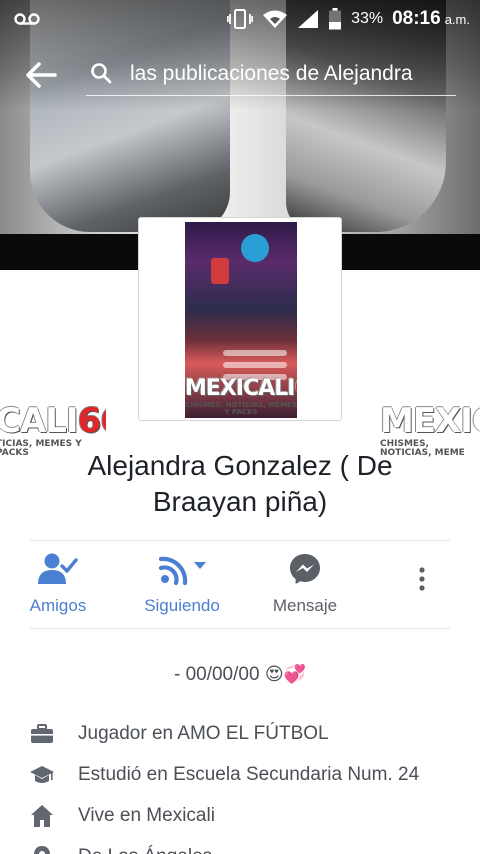 Image resolution: width=480 pixels, height=854 pixels. I want to click on bio-text: - 00/00/00, so click(216, 674).